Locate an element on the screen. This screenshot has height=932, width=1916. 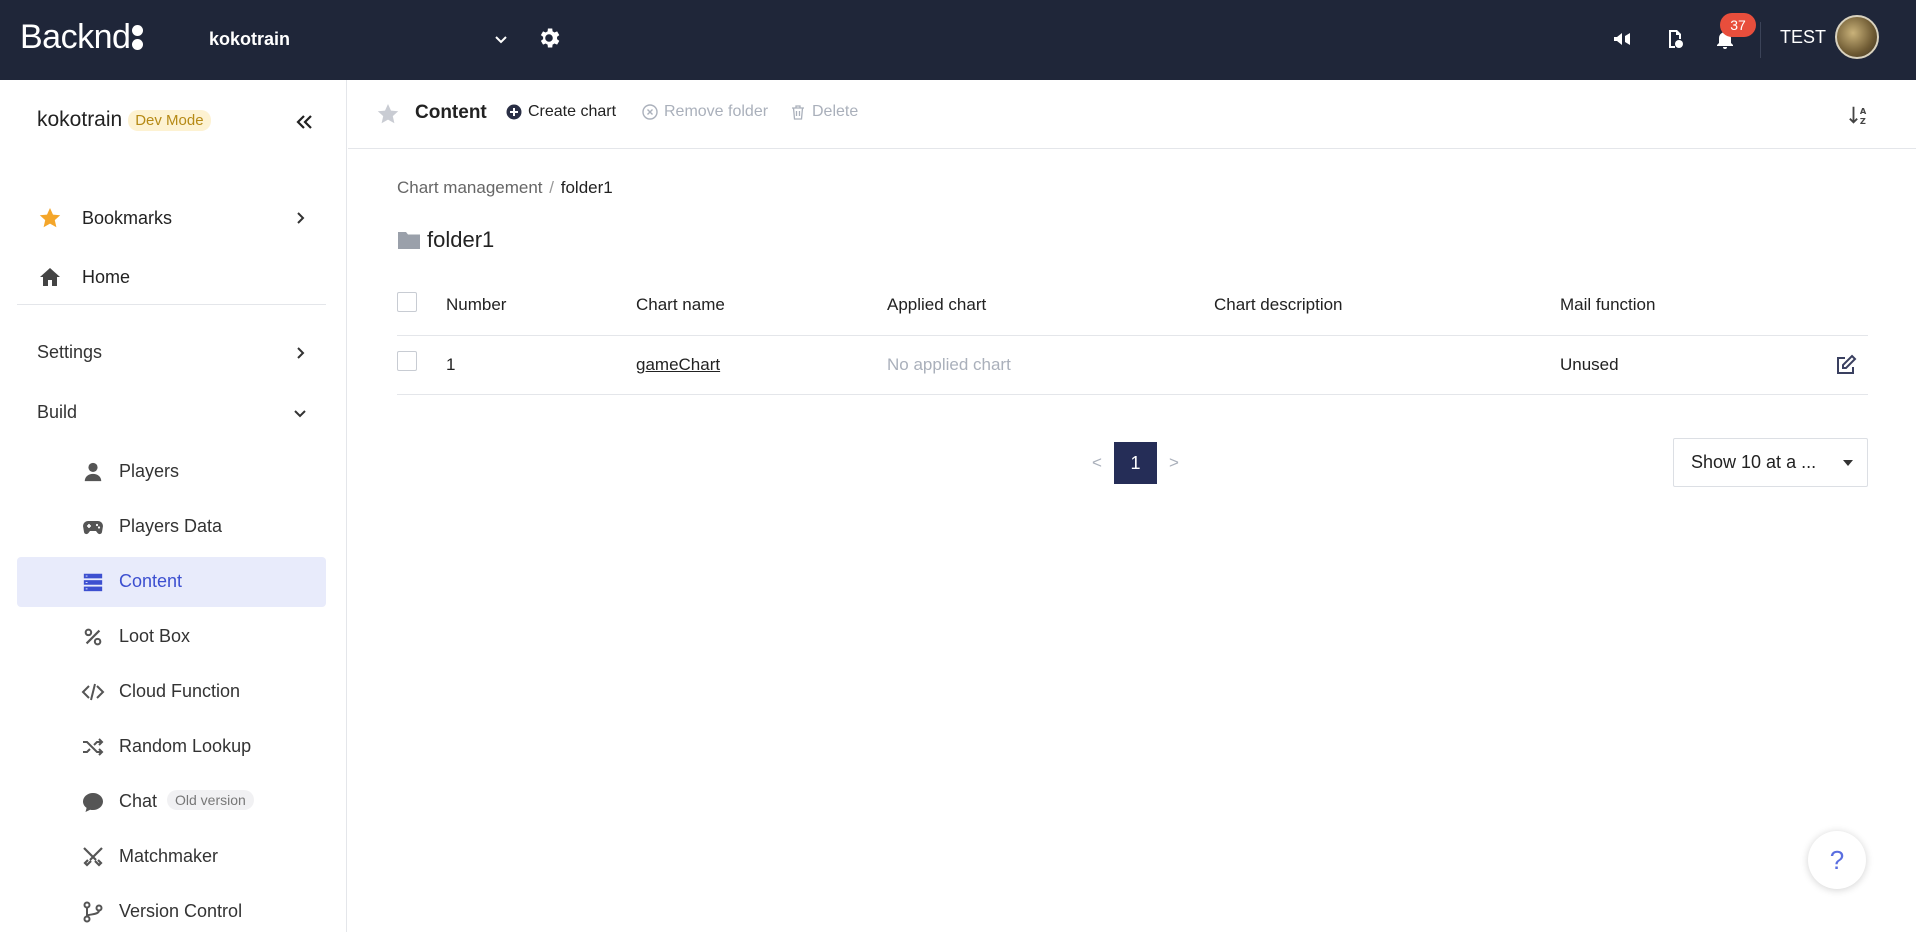
help-button: ? is located at coordinates (1837, 860).